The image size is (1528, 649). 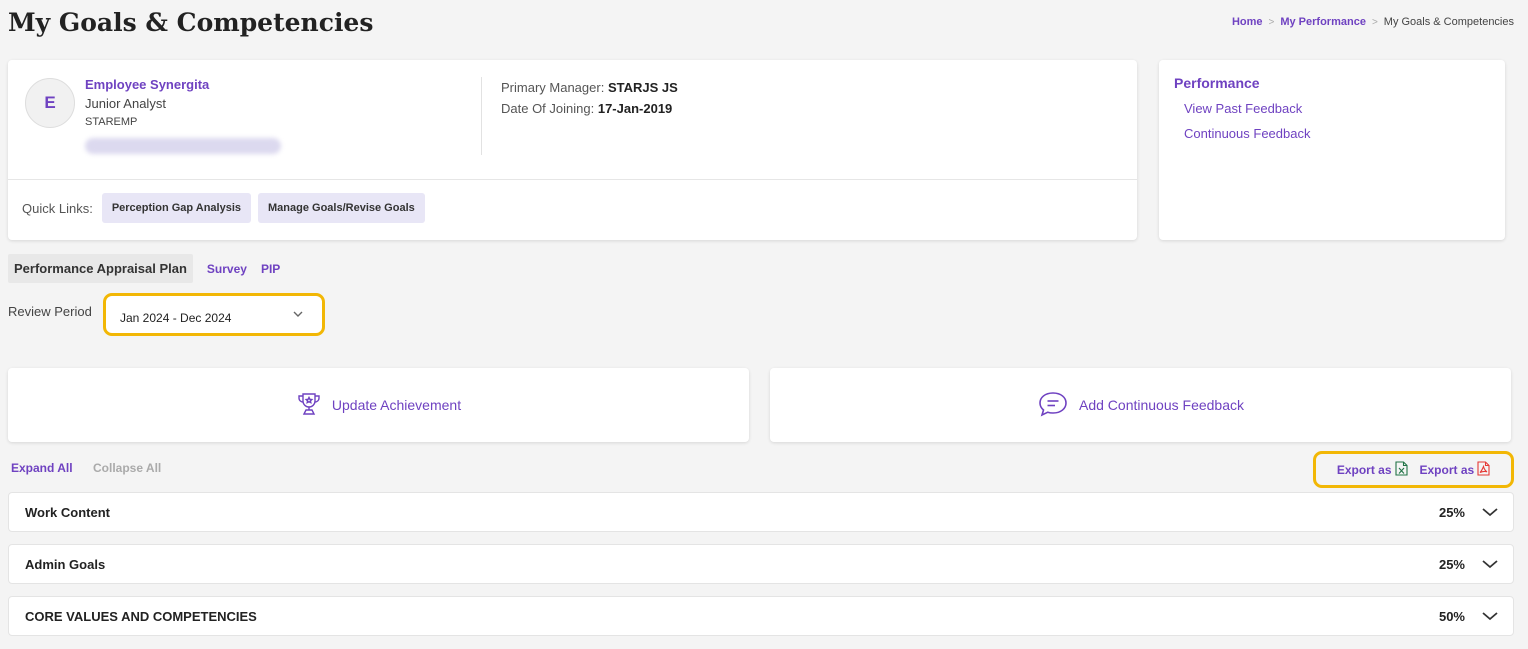 I want to click on section-title: CORE VALUES AND COMPETENCIES, so click(x=141, y=616).